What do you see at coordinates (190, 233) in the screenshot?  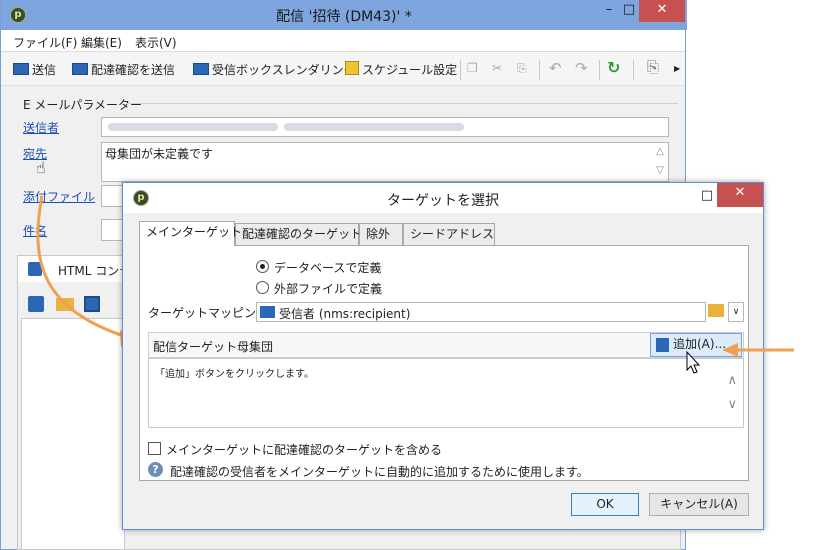 I see `tab-main-target: メインターゲット` at bounding box center [190, 233].